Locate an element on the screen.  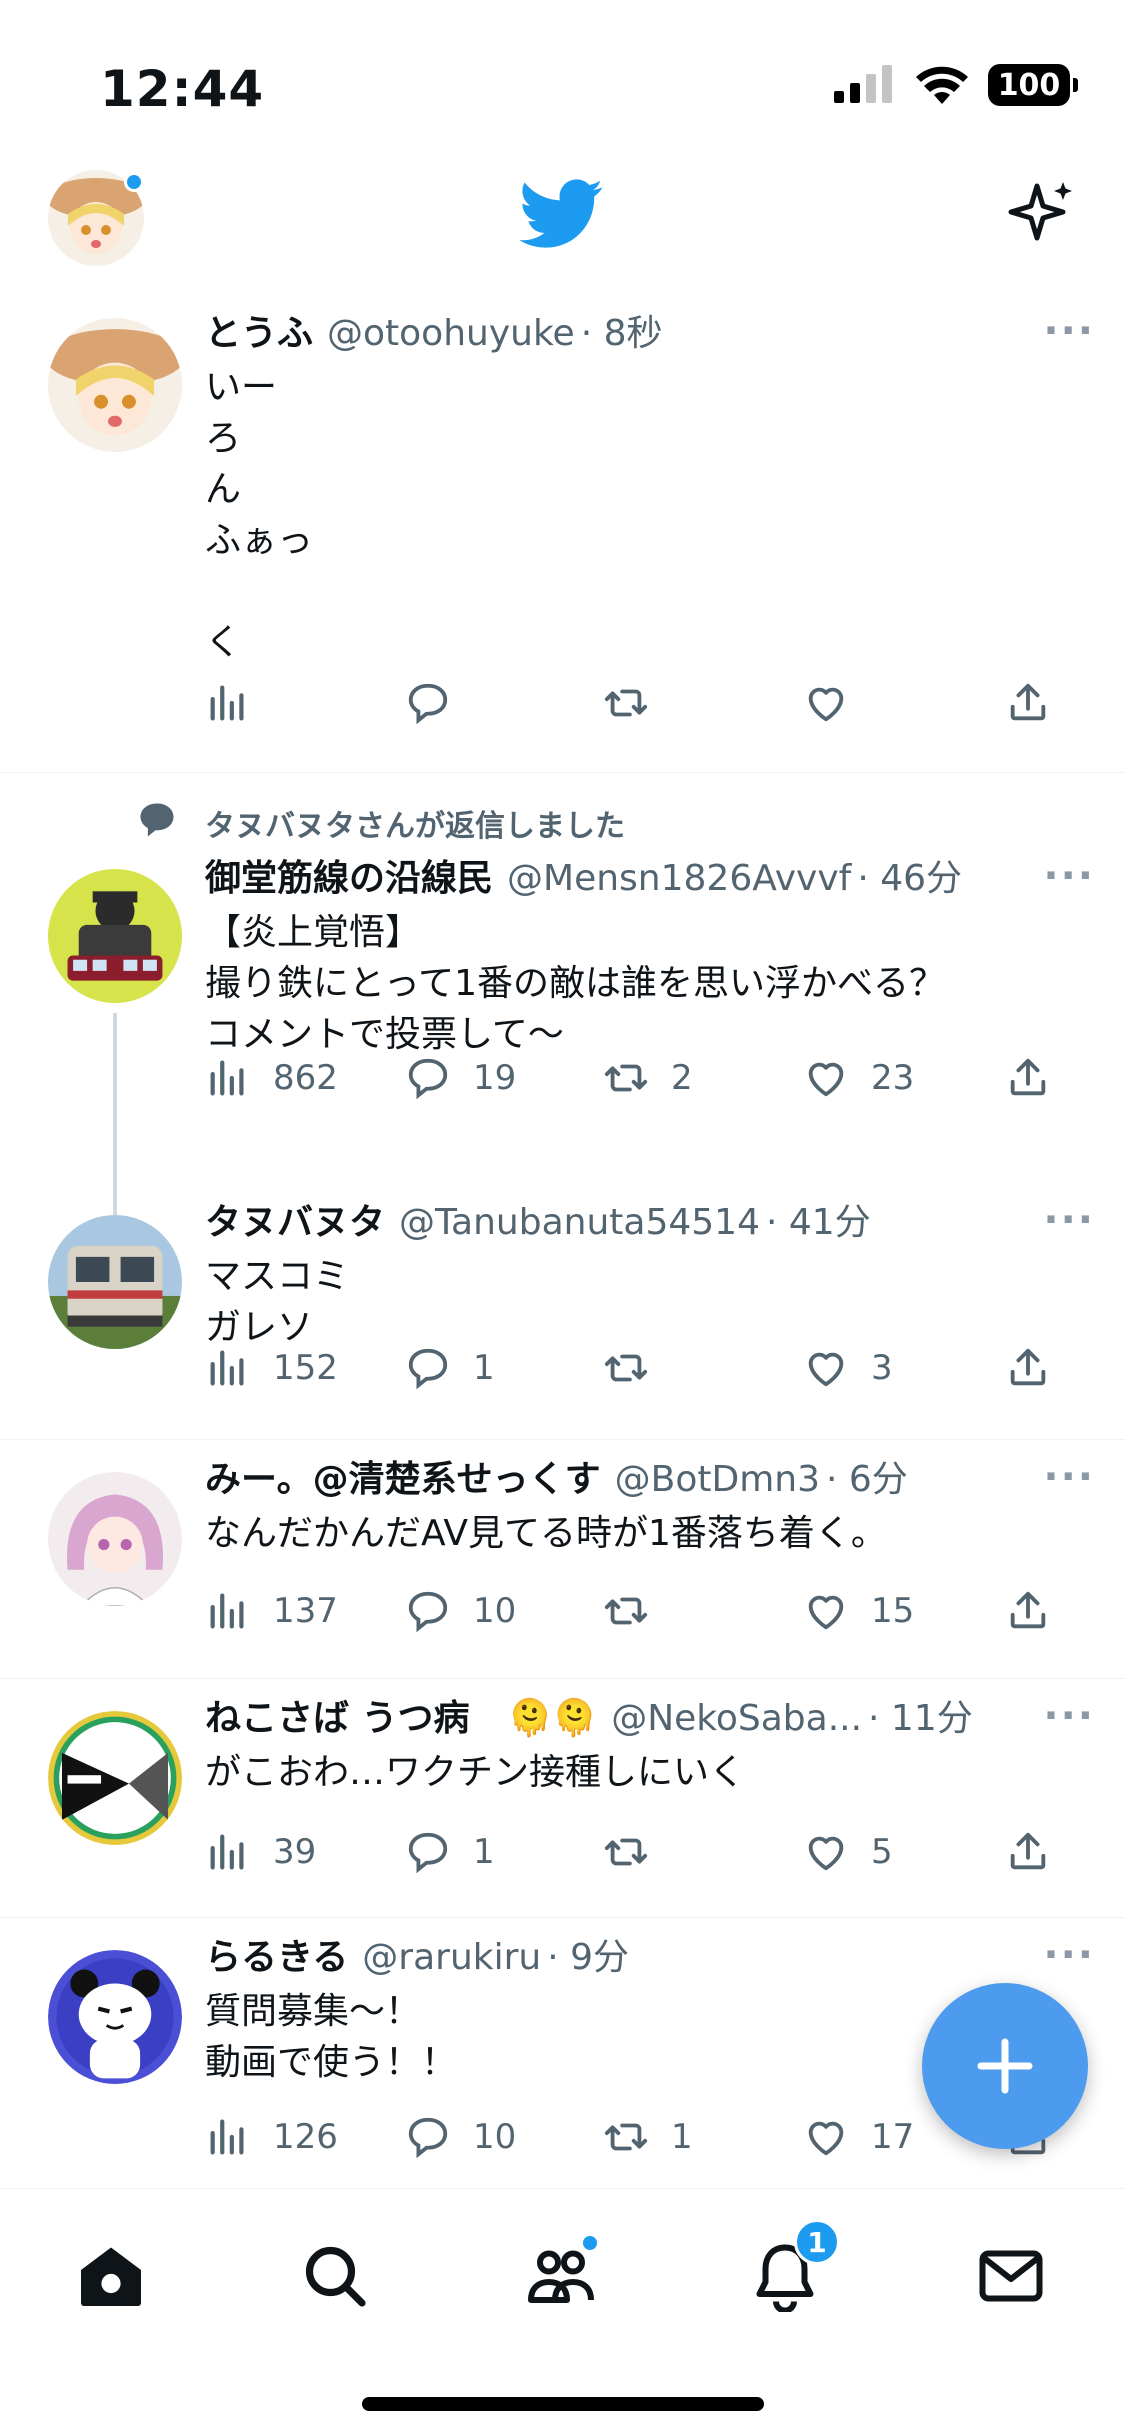
views-count: 862 is located at coordinates (305, 1078).